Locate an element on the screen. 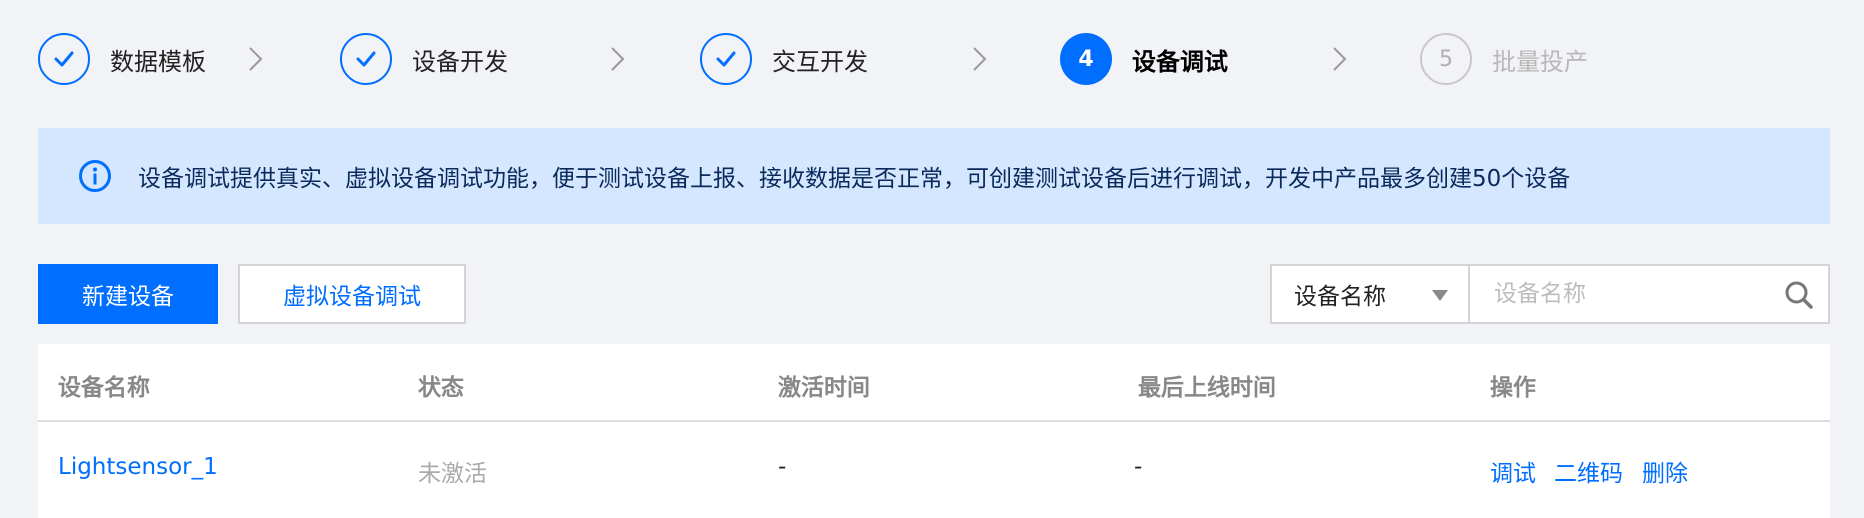 This screenshot has height=518, width=1864. step-data-template: 数据模板 is located at coordinates (122, 59).